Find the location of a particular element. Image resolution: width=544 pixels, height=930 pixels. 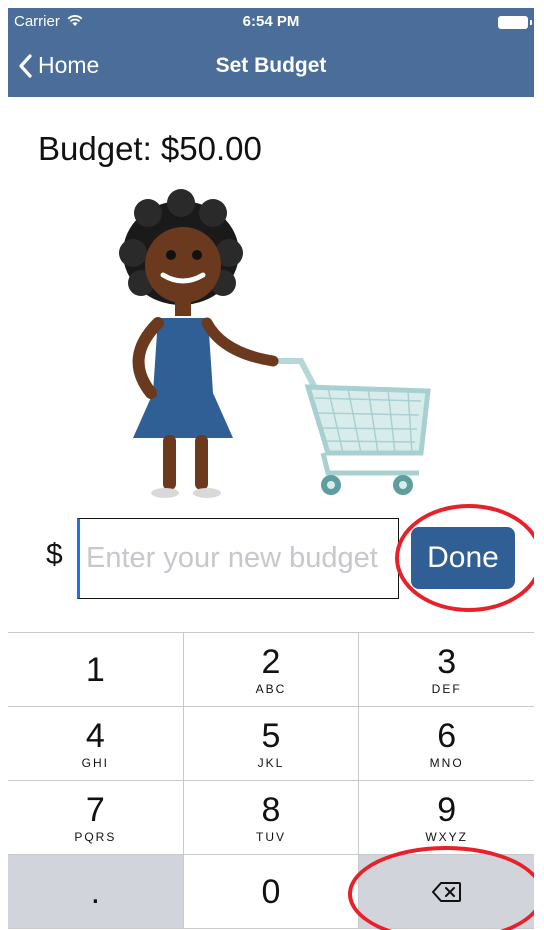

page-title: Set Budget is located at coordinates (271, 65).